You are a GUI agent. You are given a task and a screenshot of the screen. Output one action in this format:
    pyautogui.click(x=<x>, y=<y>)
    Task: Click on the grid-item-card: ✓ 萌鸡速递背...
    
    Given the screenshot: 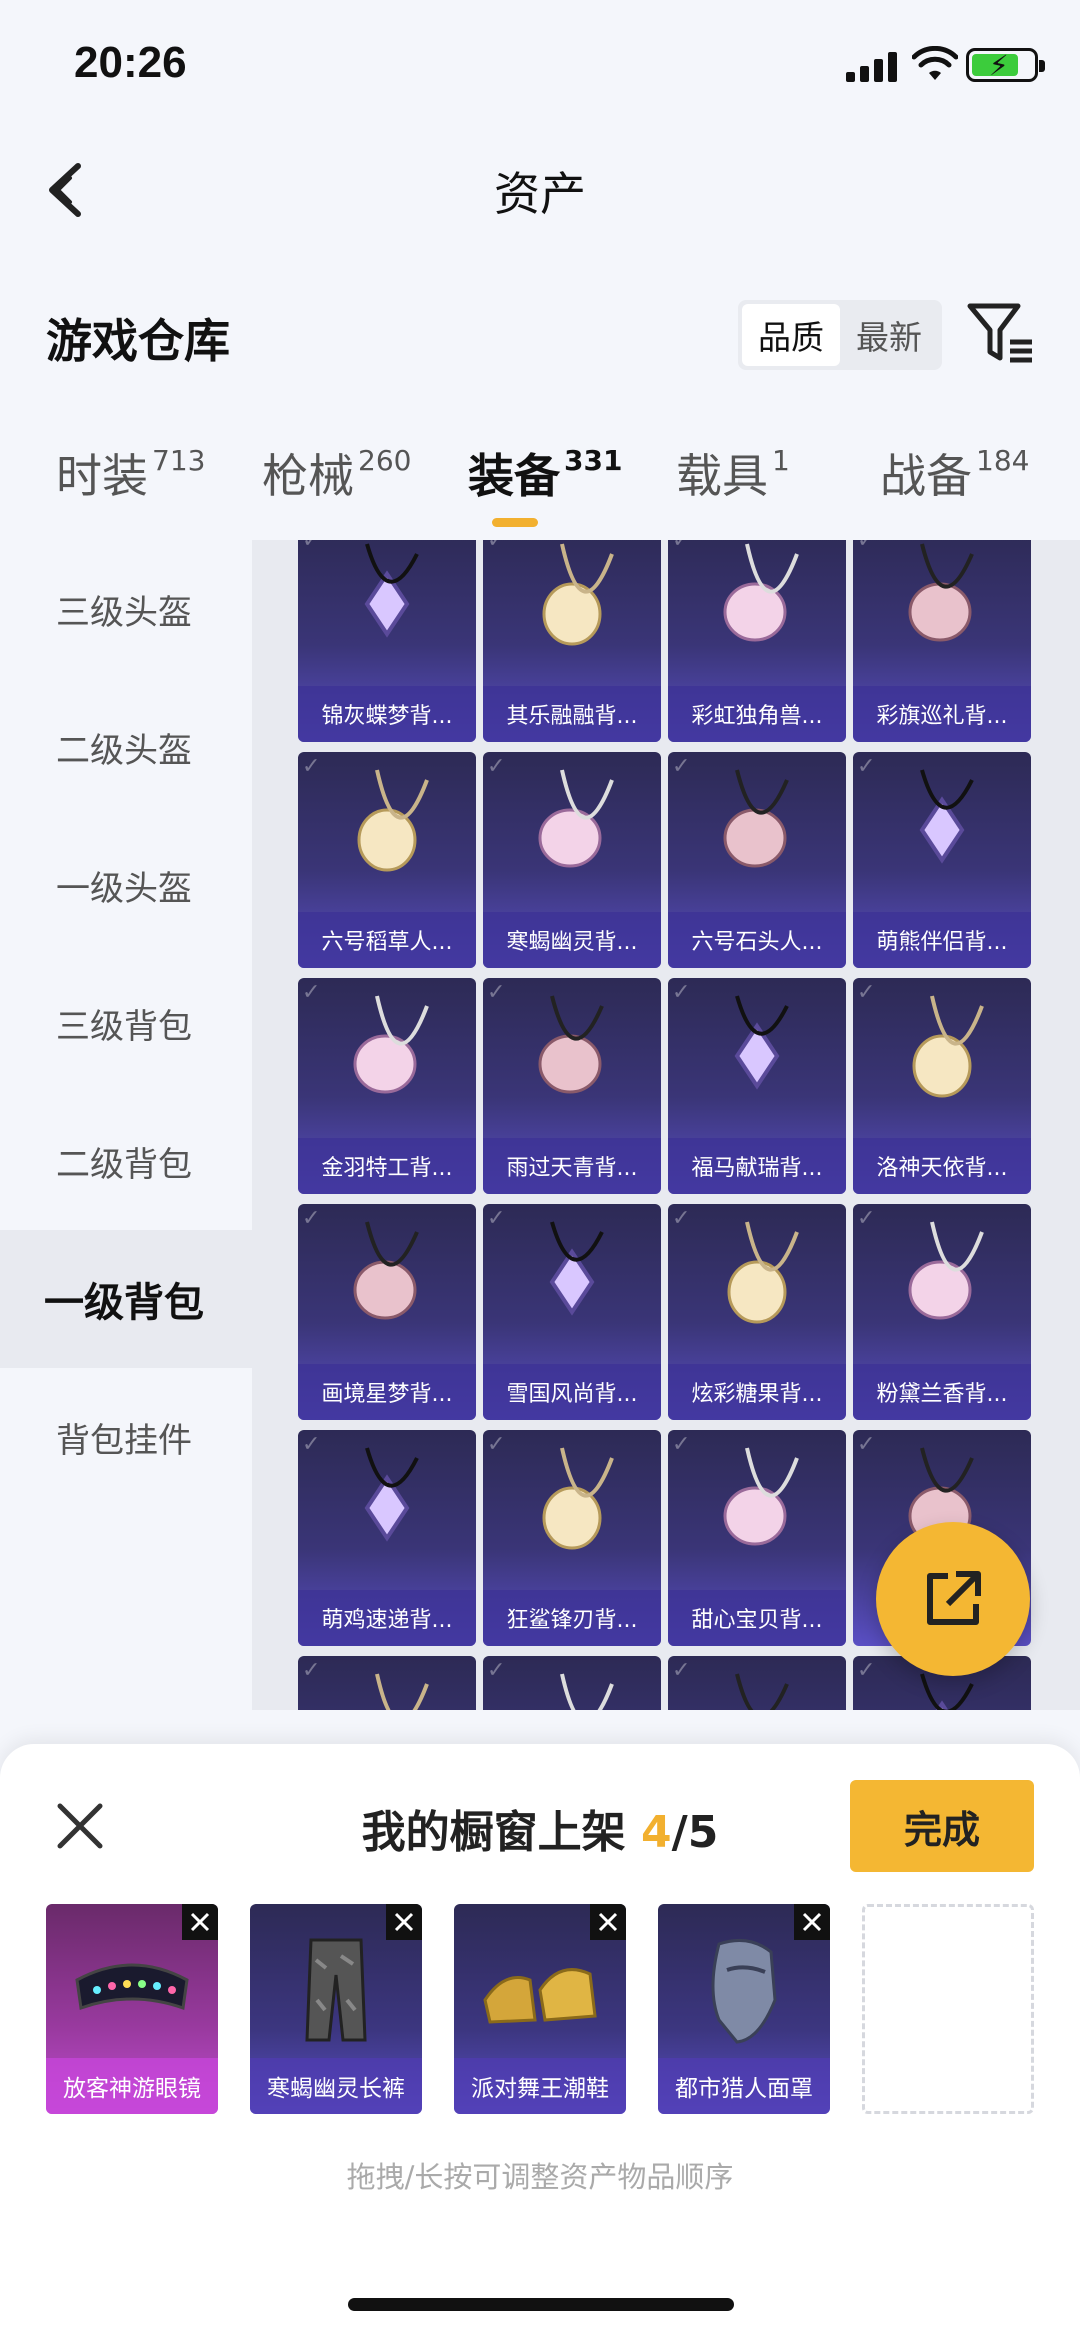 What is the action you would take?
    pyautogui.click(x=387, y=1538)
    